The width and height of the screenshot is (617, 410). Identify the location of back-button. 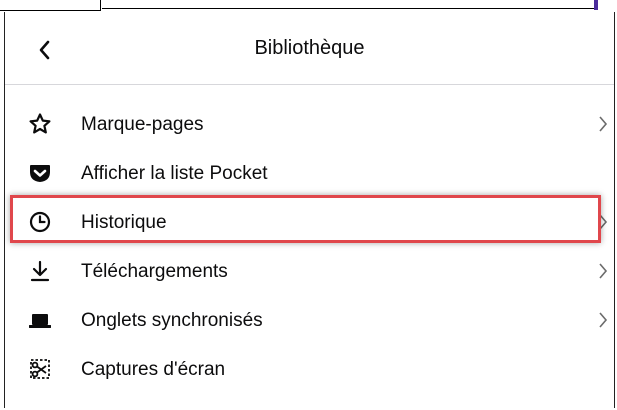
(45, 50).